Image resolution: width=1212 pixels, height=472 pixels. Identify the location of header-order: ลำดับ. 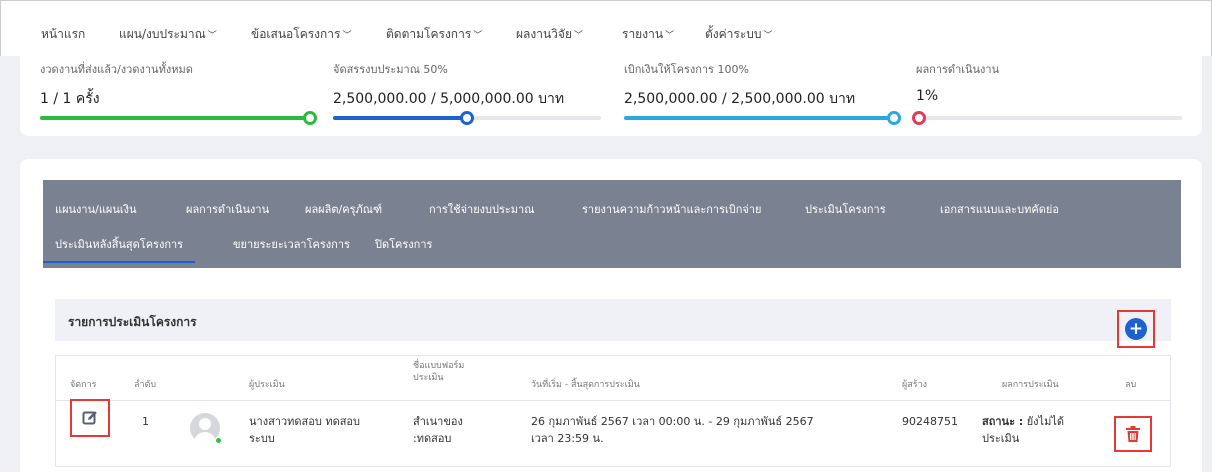
(145, 385).